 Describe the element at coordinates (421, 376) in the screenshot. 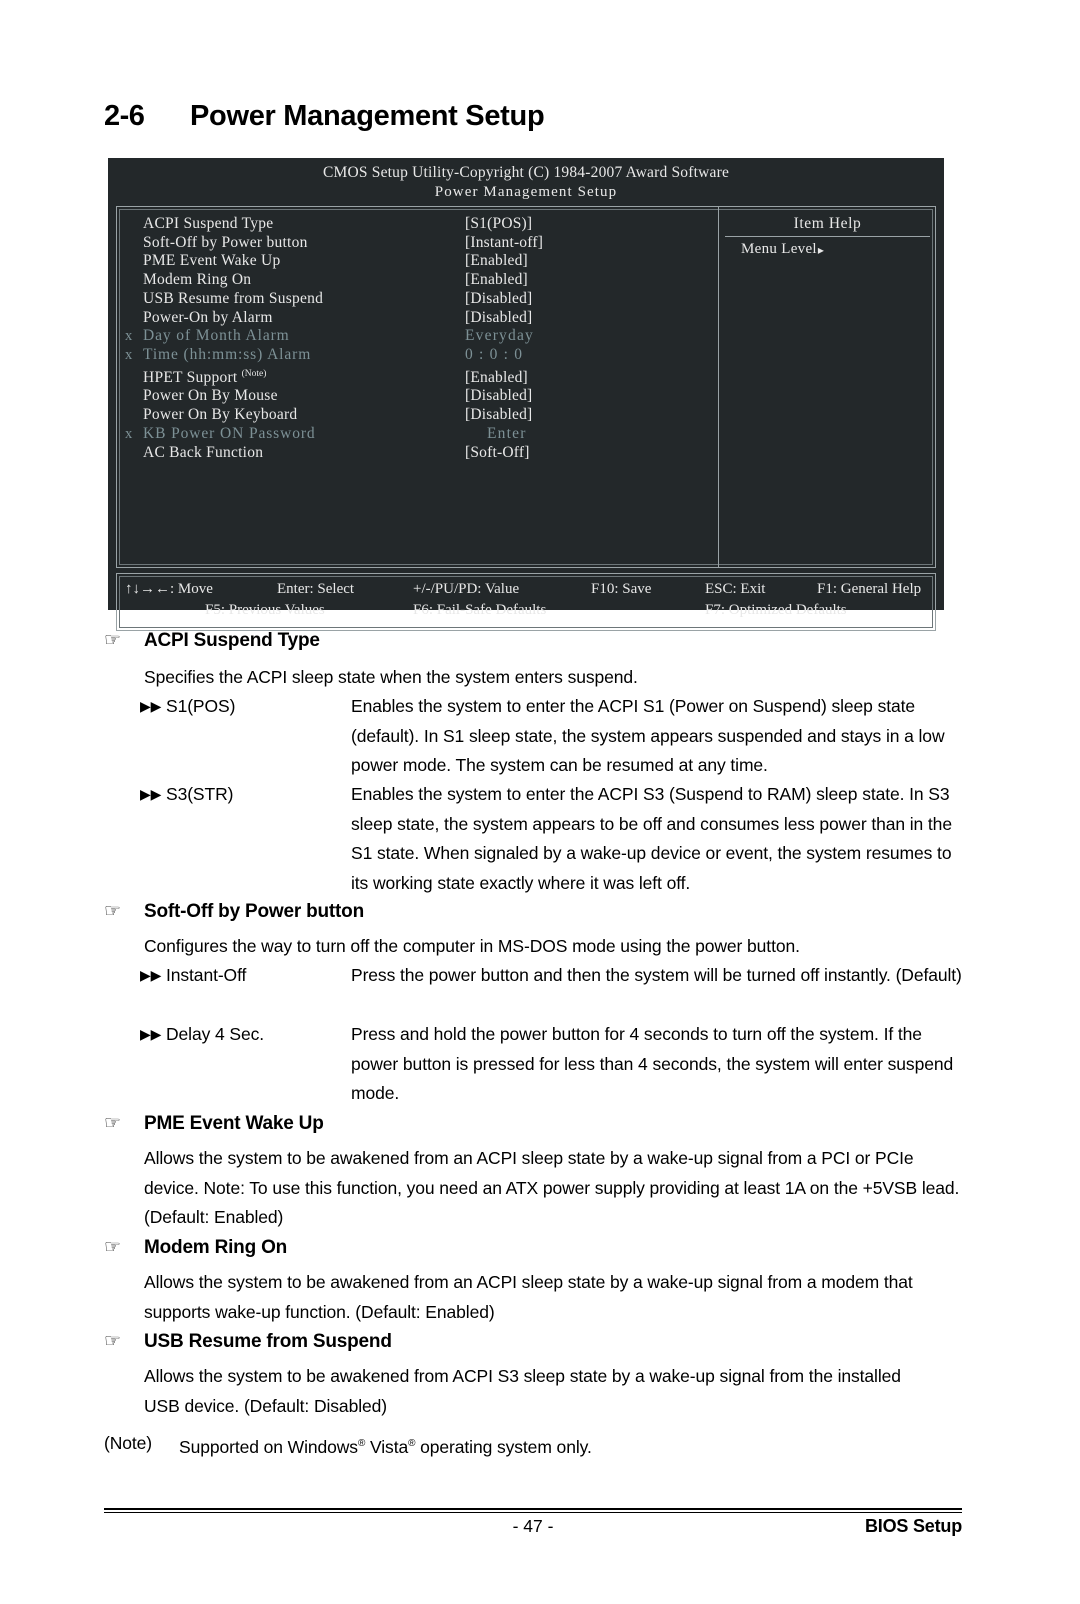

I see `bios-setting-row: HPET Support (Note) [Enabled]` at that location.